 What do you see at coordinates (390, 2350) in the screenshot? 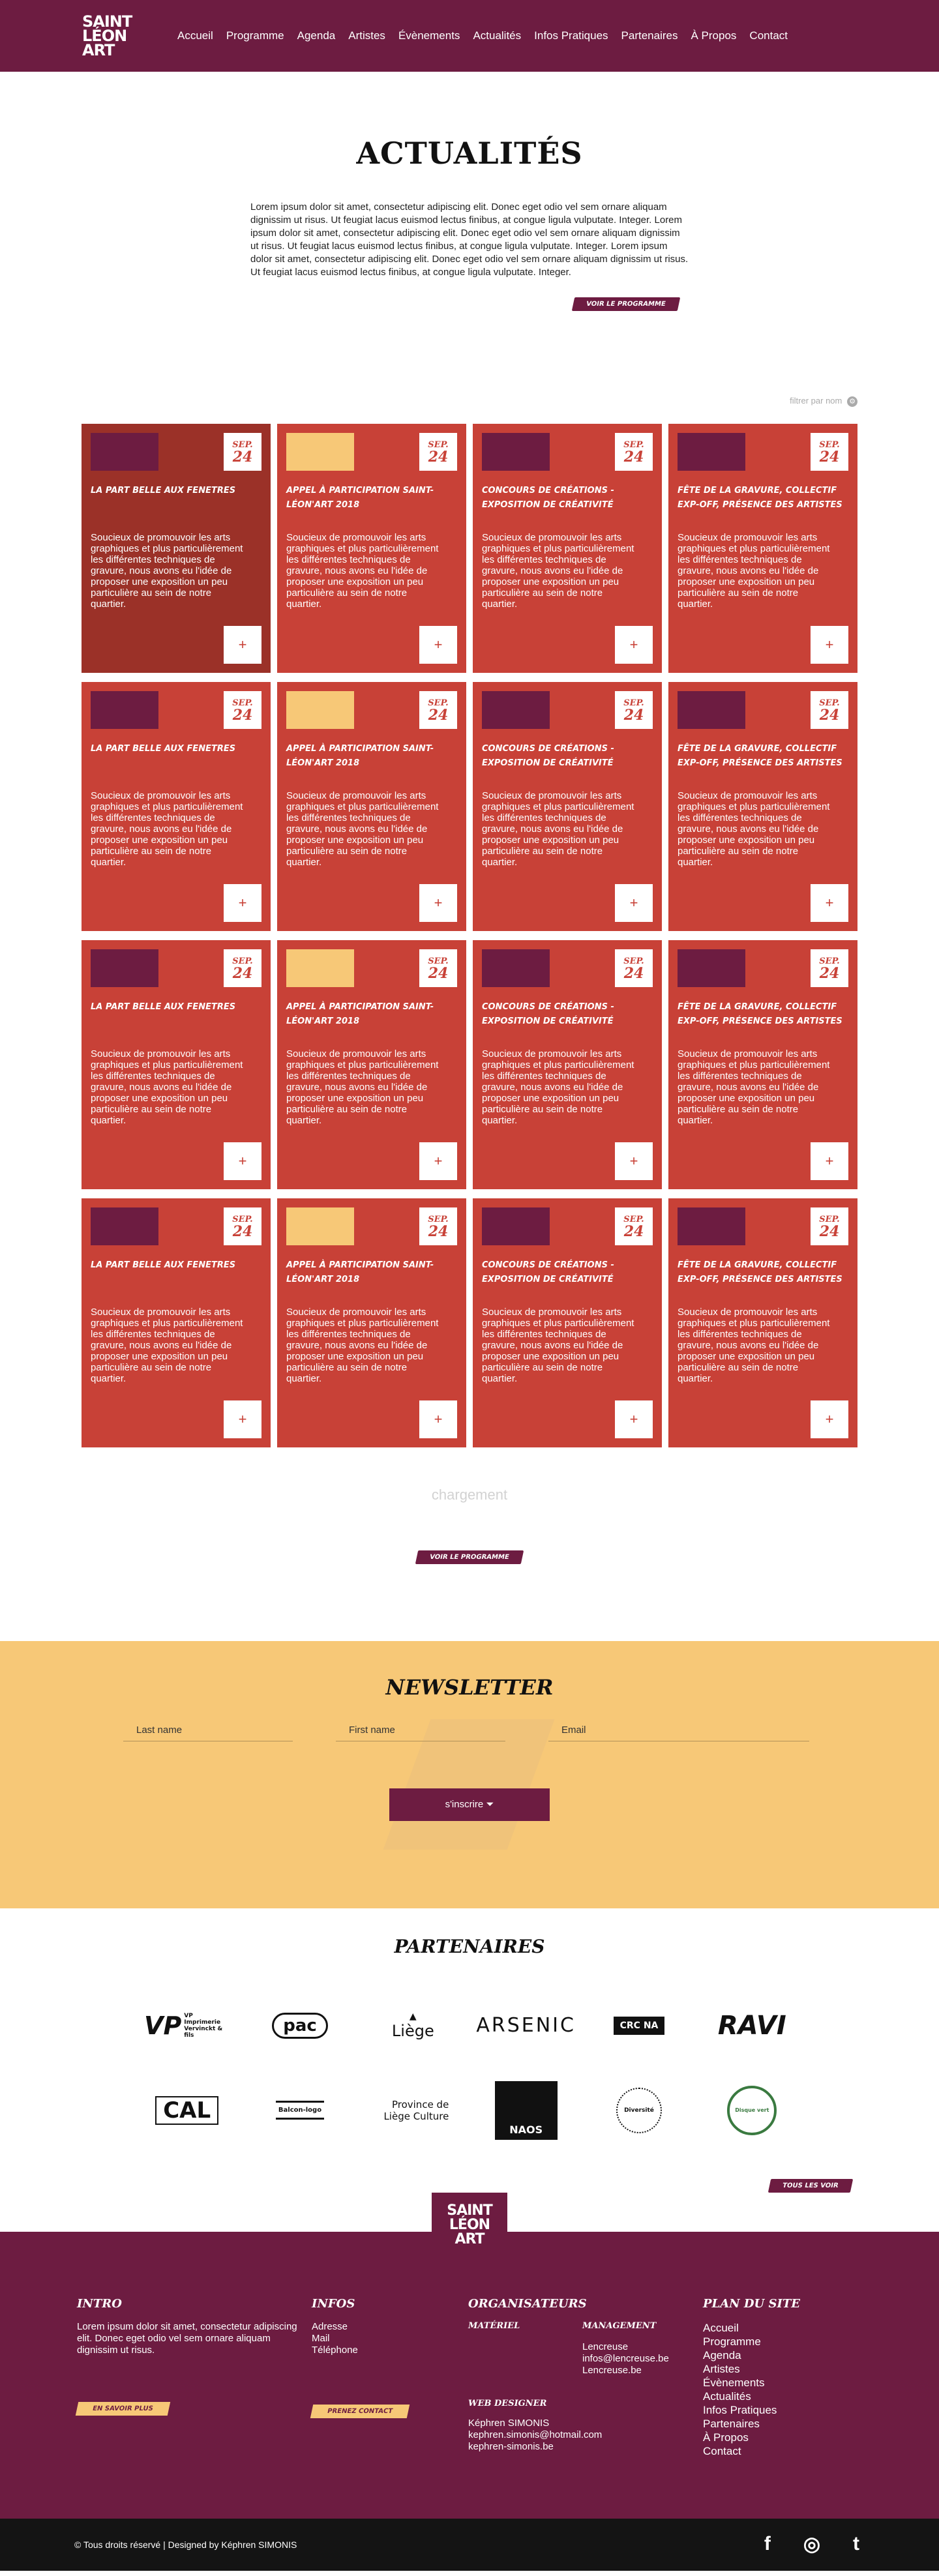
I see `info-phone: Téléphone` at bounding box center [390, 2350].